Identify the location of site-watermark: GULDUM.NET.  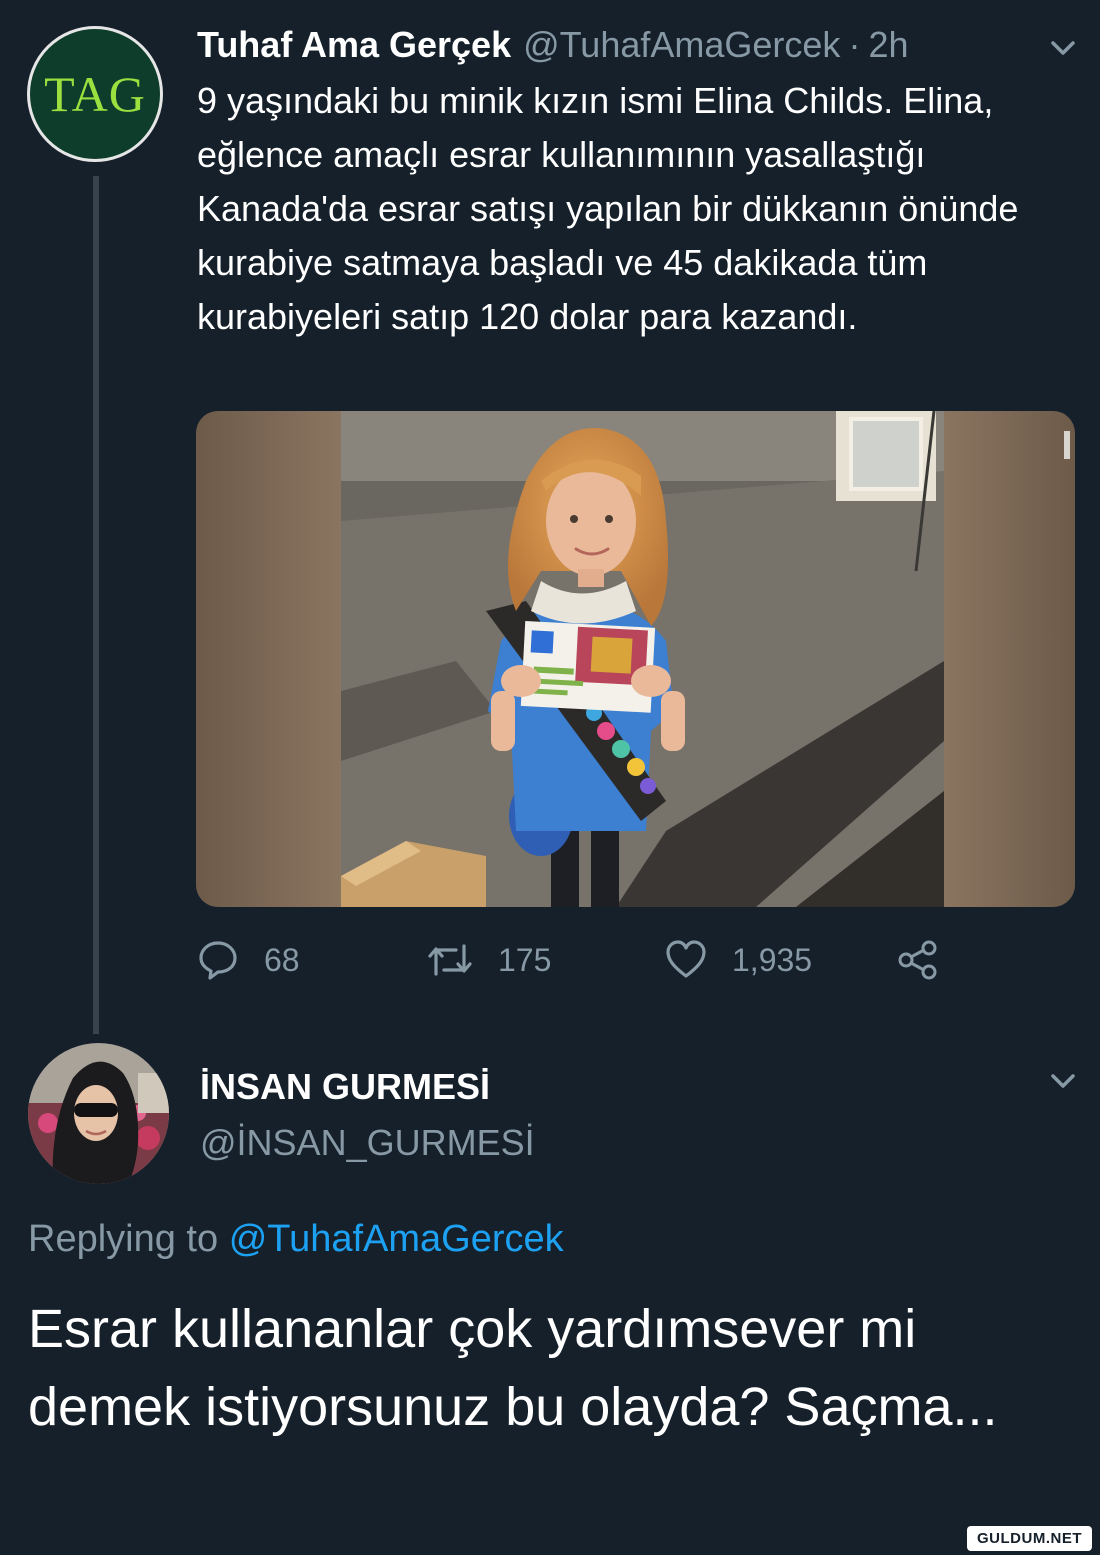
(1029, 1538).